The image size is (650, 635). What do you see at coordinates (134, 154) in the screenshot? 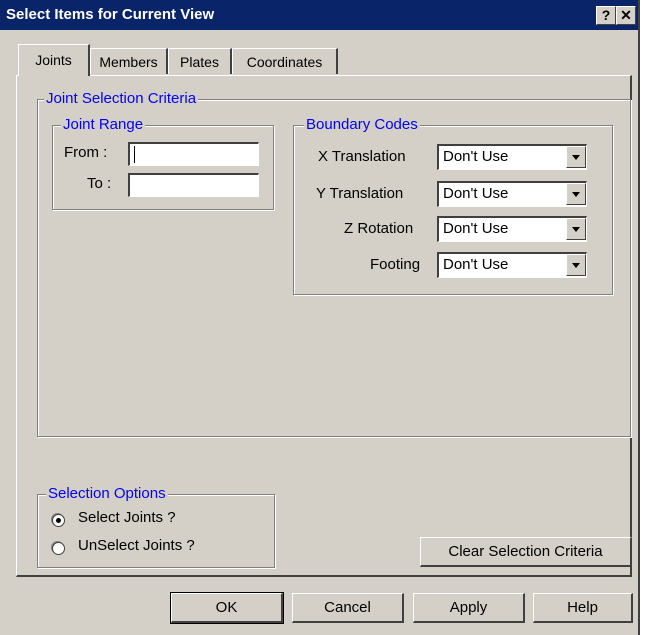
I see `text-caret` at bounding box center [134, 154].